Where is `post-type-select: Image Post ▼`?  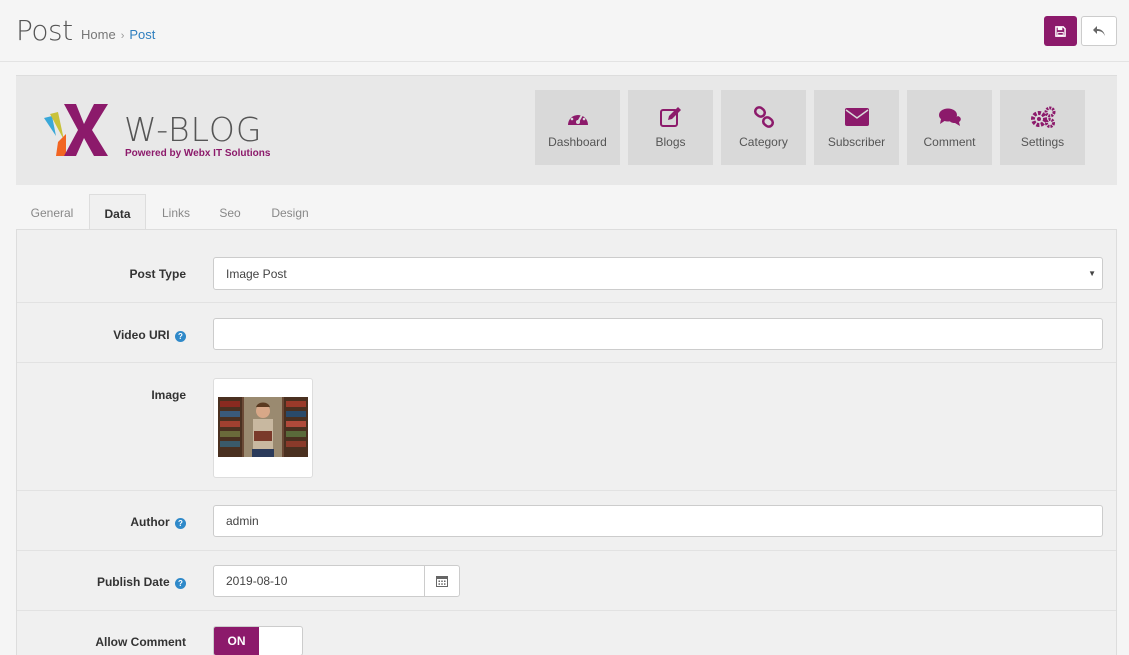
post-type-select: Image Post ▼ is located at coordinates (658, 273).